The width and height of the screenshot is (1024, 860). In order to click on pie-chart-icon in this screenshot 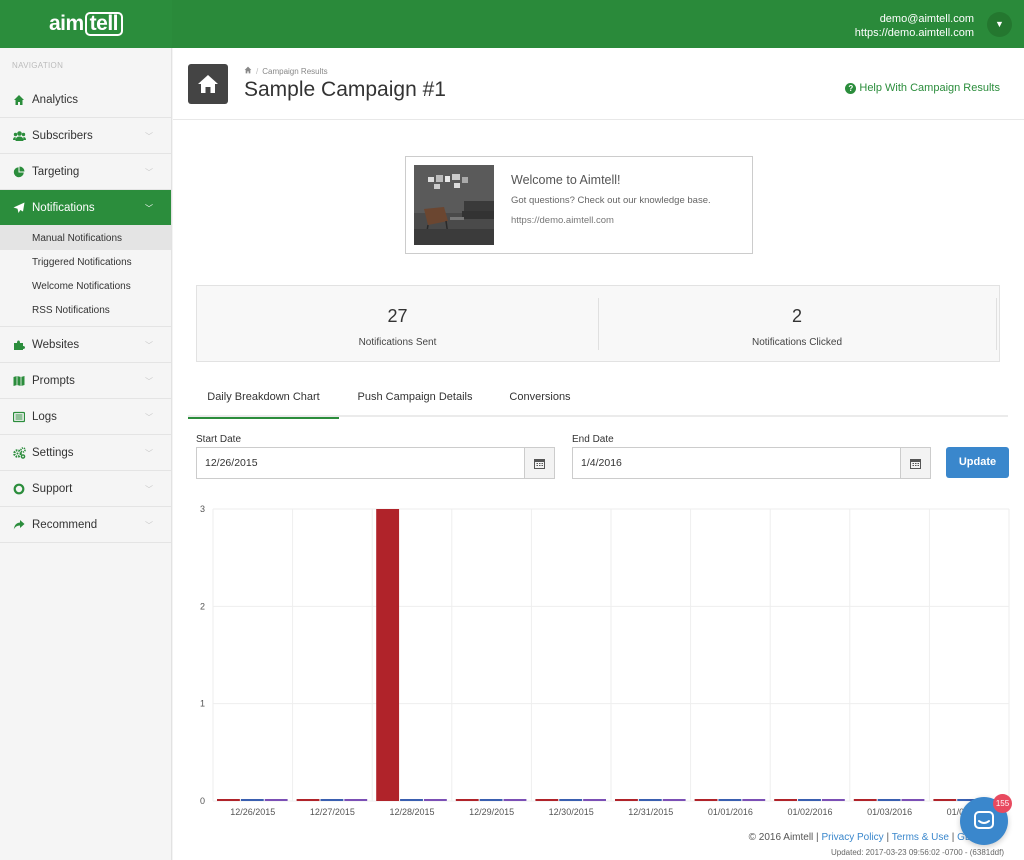, I will do `click(19, 172)`.